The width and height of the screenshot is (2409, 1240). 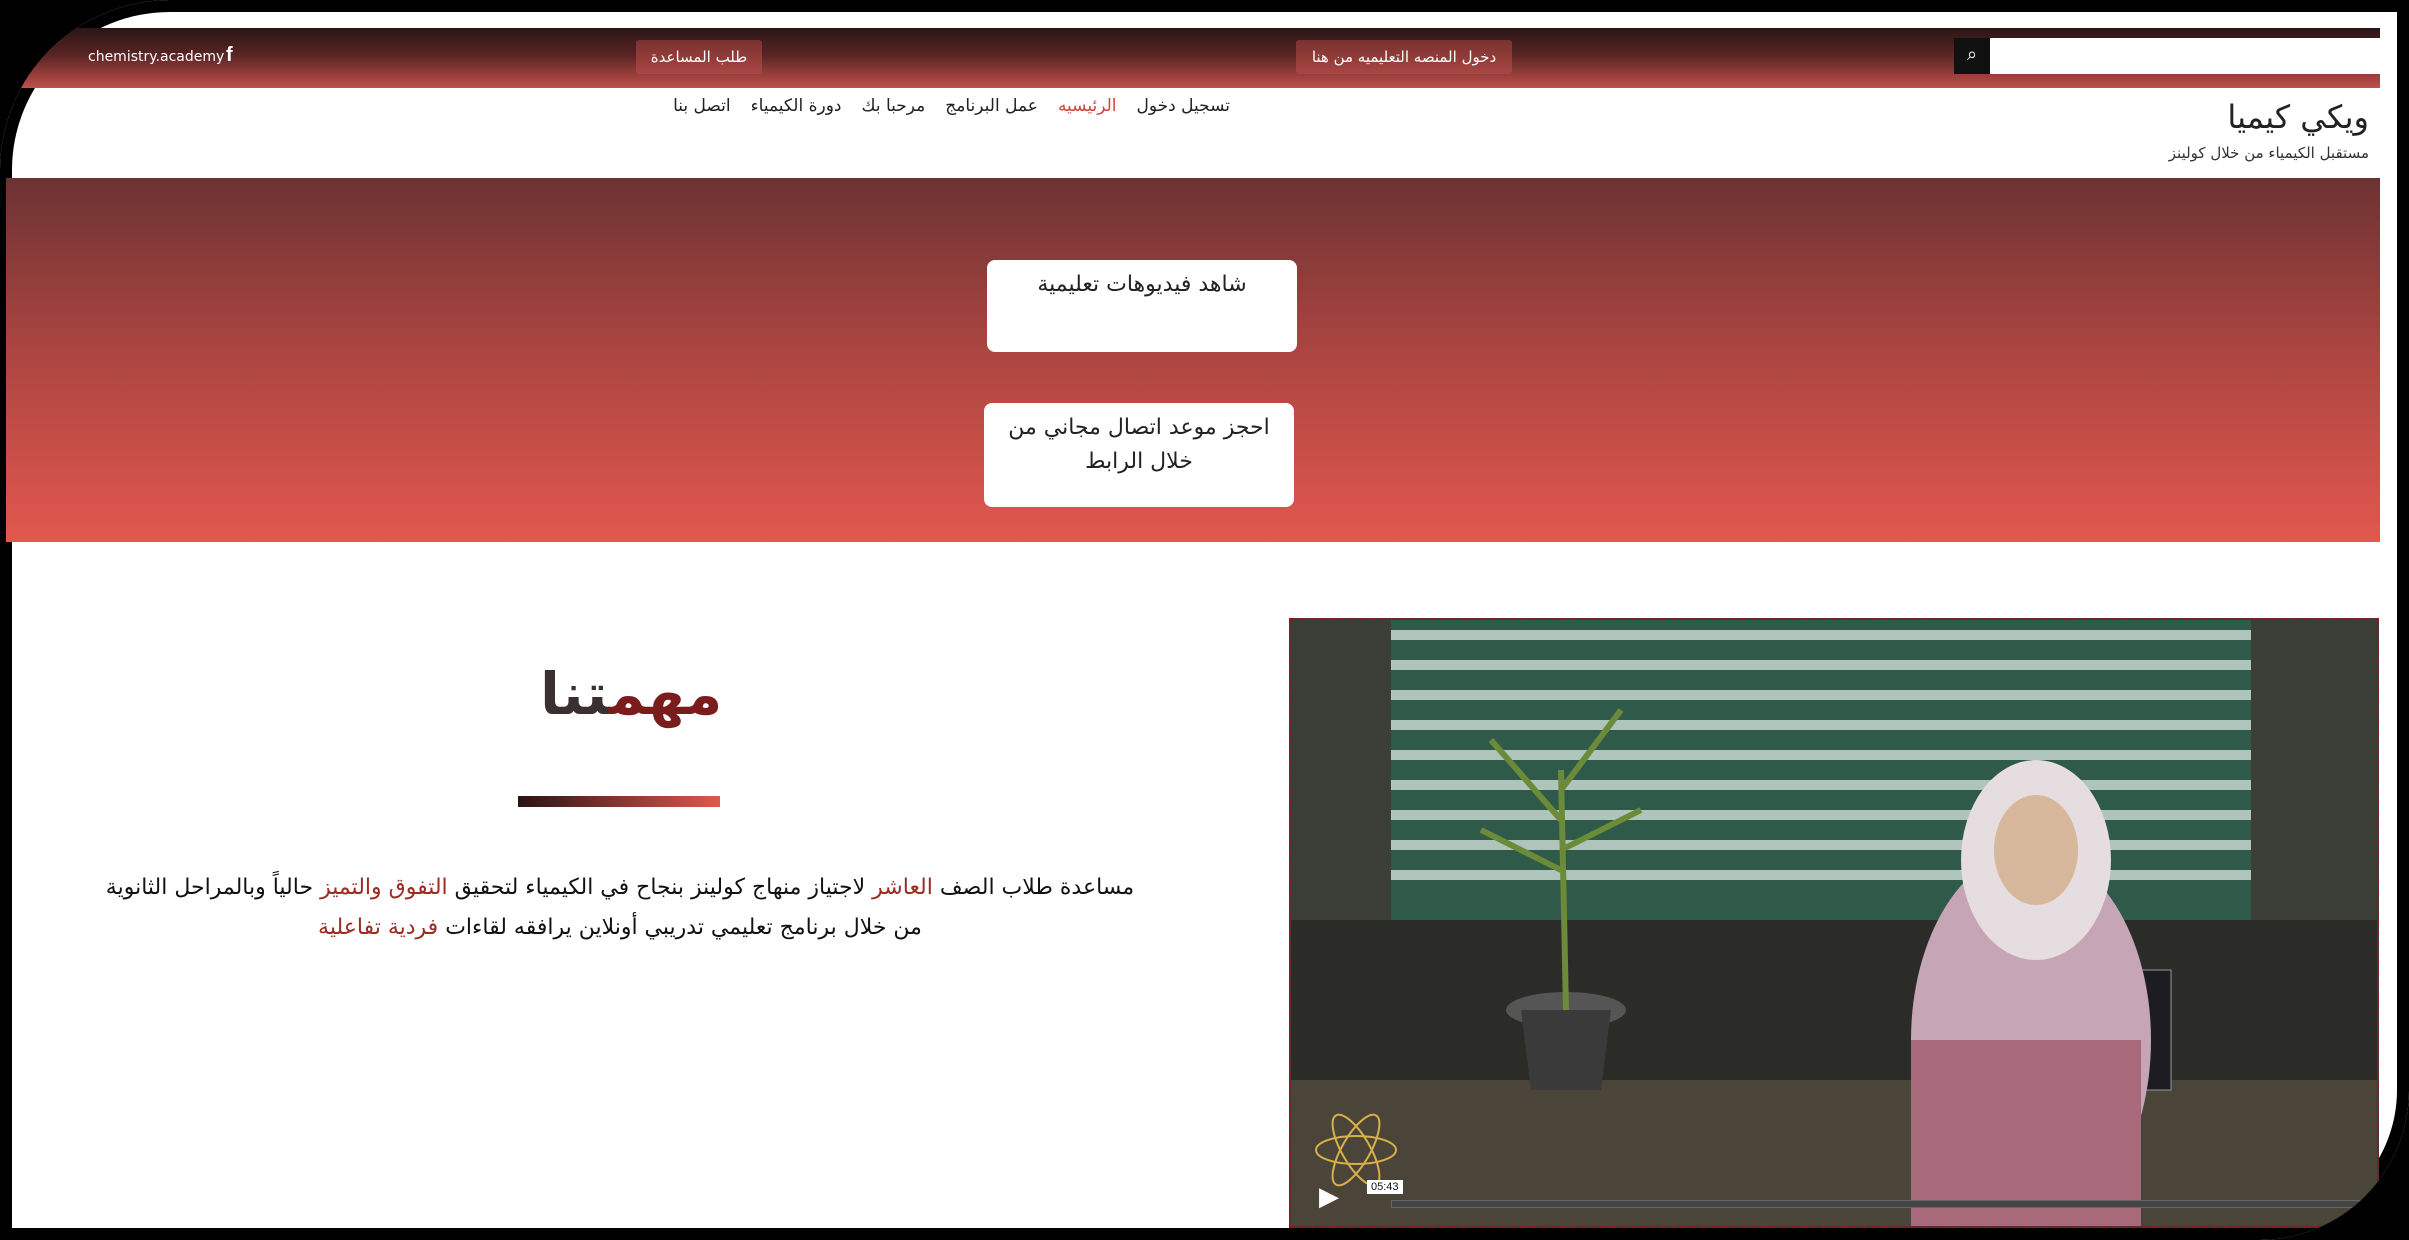 I want to click on book-call-button: احجز موعد اتصال مجاني من خلال الرابط, so click(x=1139, y=455).